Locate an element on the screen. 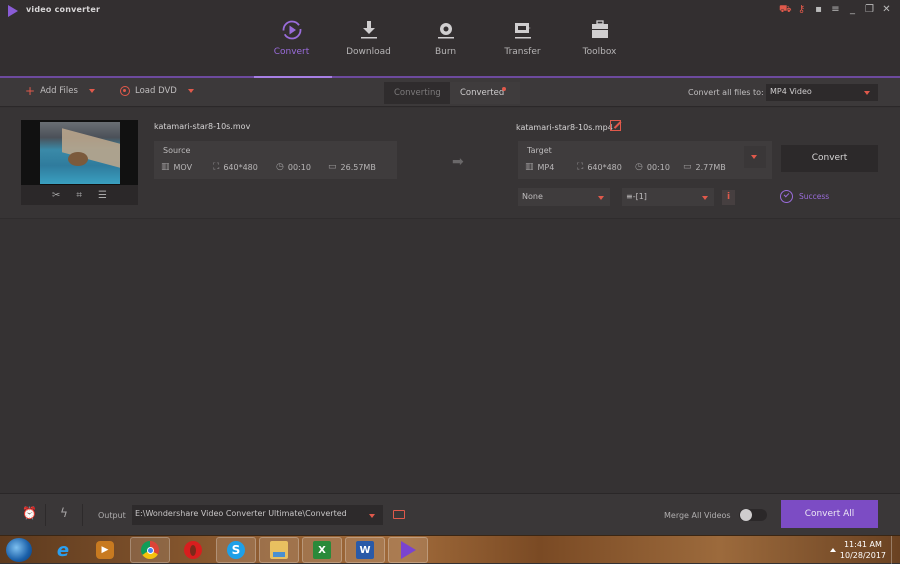 Image resolution: width=900 pixels, height=564 pixels. audio-track-value: ≡-[1] is located at coordinates (636, 196).